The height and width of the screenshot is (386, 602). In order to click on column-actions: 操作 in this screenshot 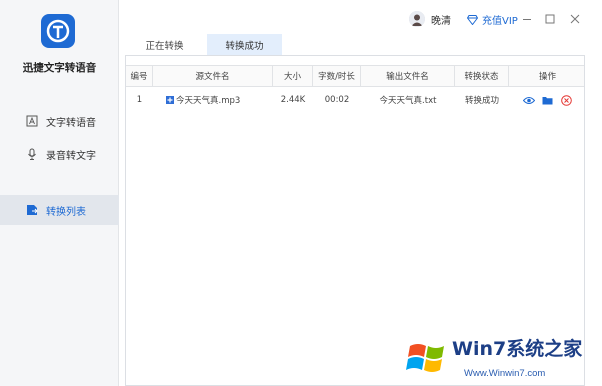, I will do `click(547, 77)`.